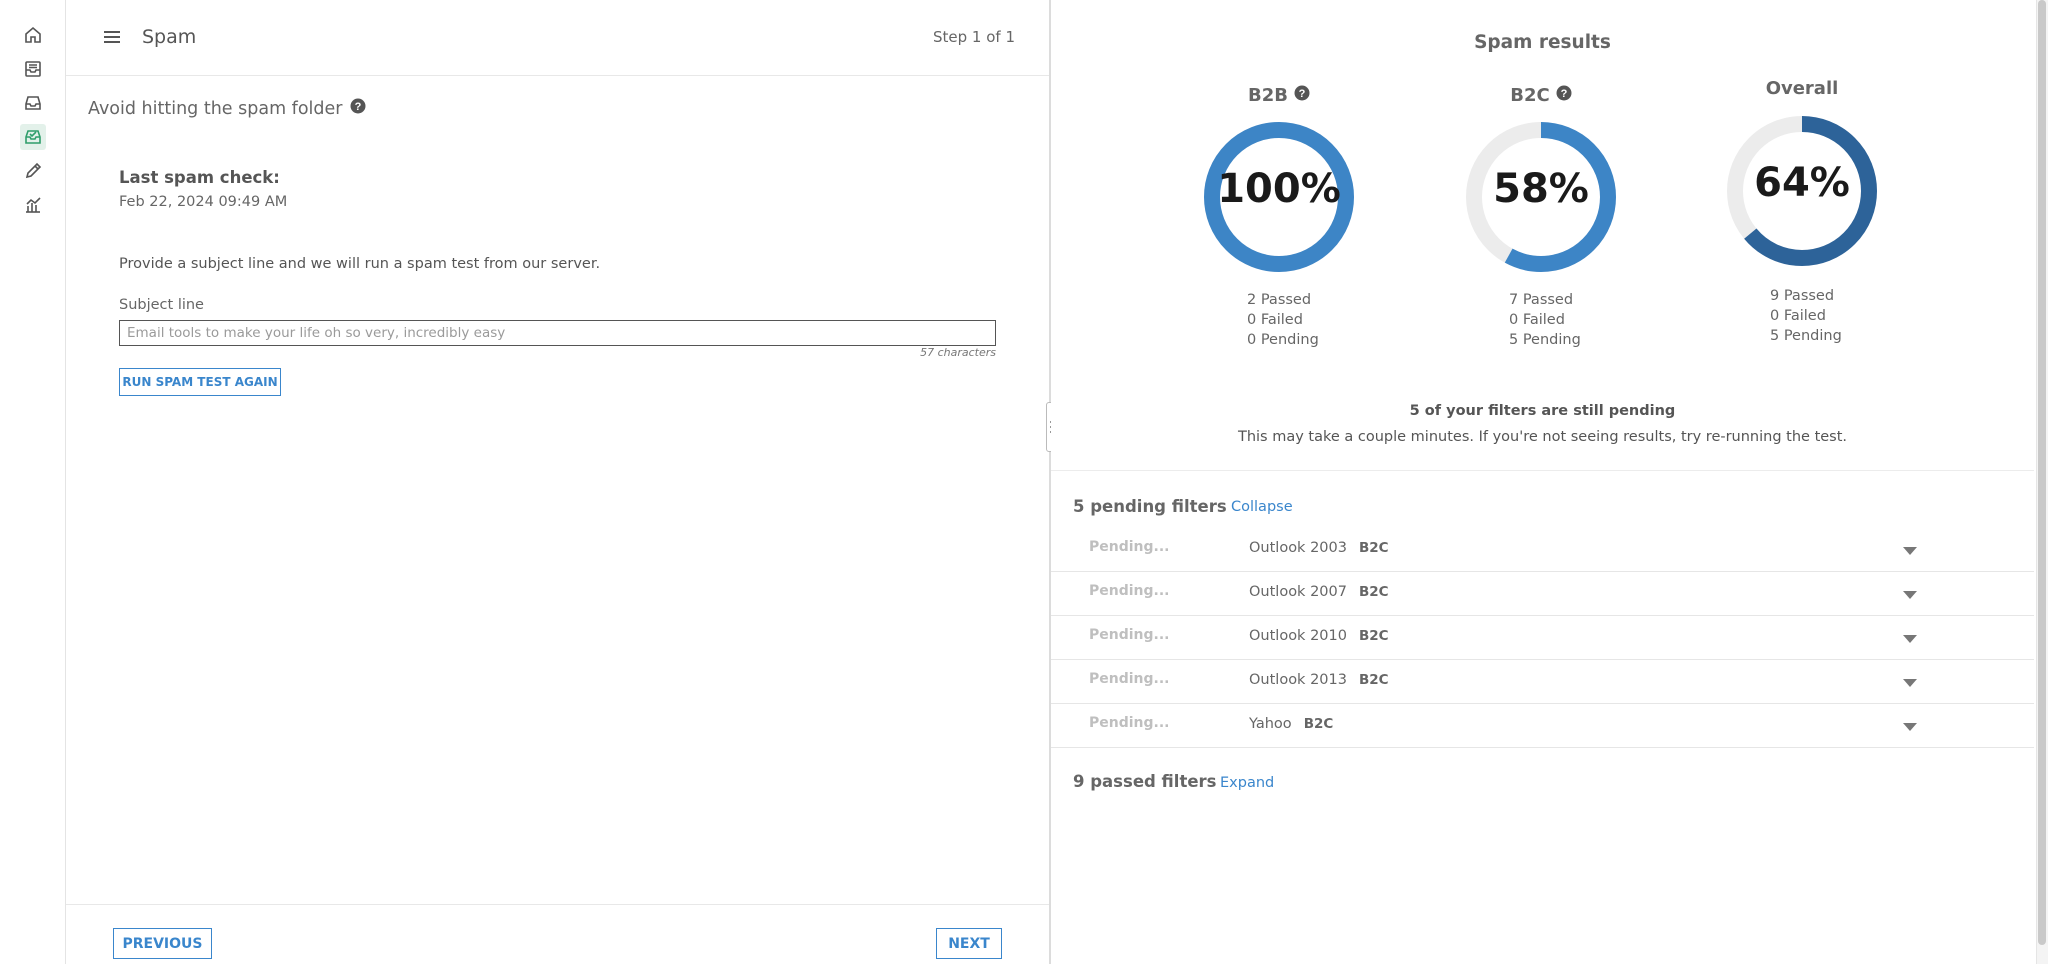  Describe the element at coordinates (2042, 472) in the screenshot. I see `scrollbar-thumb` at that location.